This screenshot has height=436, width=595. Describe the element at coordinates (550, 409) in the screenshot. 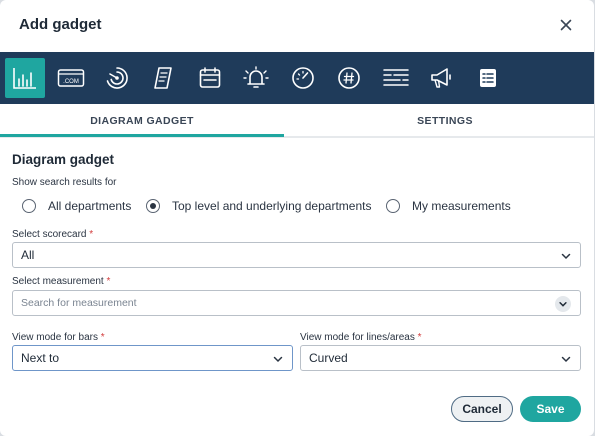

I see `save-button: Save` at that location.